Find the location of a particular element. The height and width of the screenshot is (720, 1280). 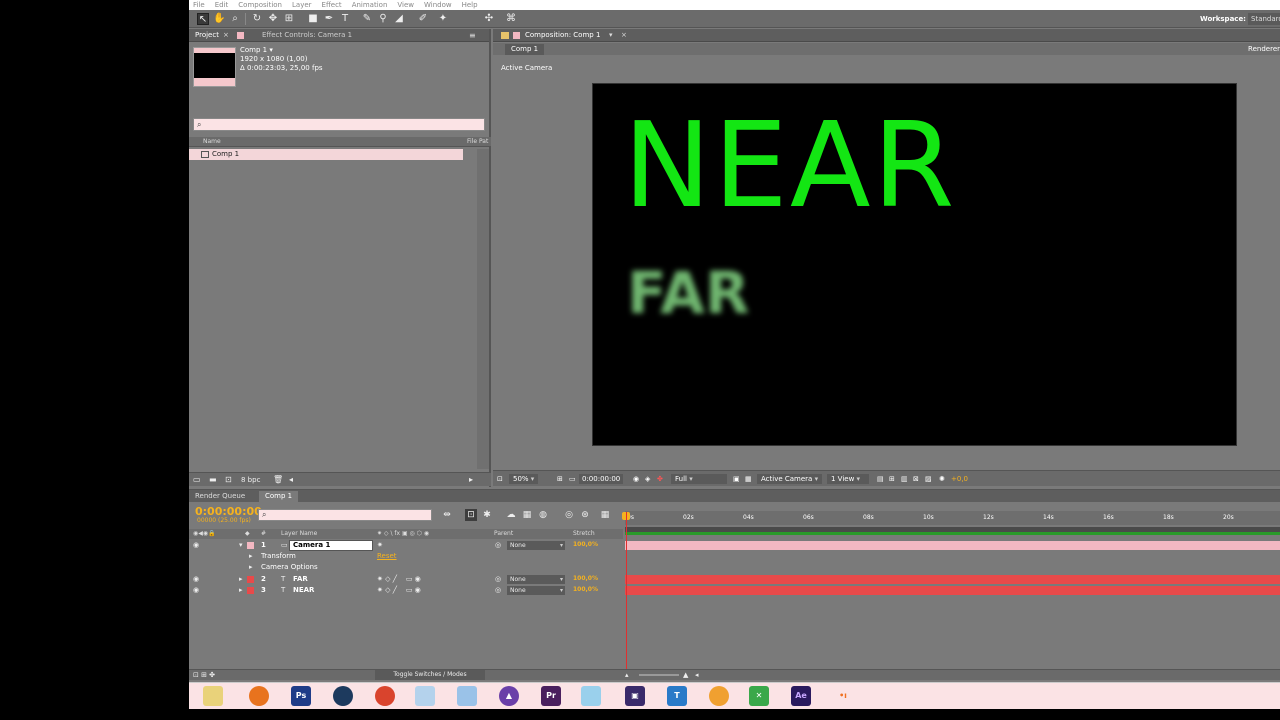

close-icon: × is located at coordinates (226, 35).